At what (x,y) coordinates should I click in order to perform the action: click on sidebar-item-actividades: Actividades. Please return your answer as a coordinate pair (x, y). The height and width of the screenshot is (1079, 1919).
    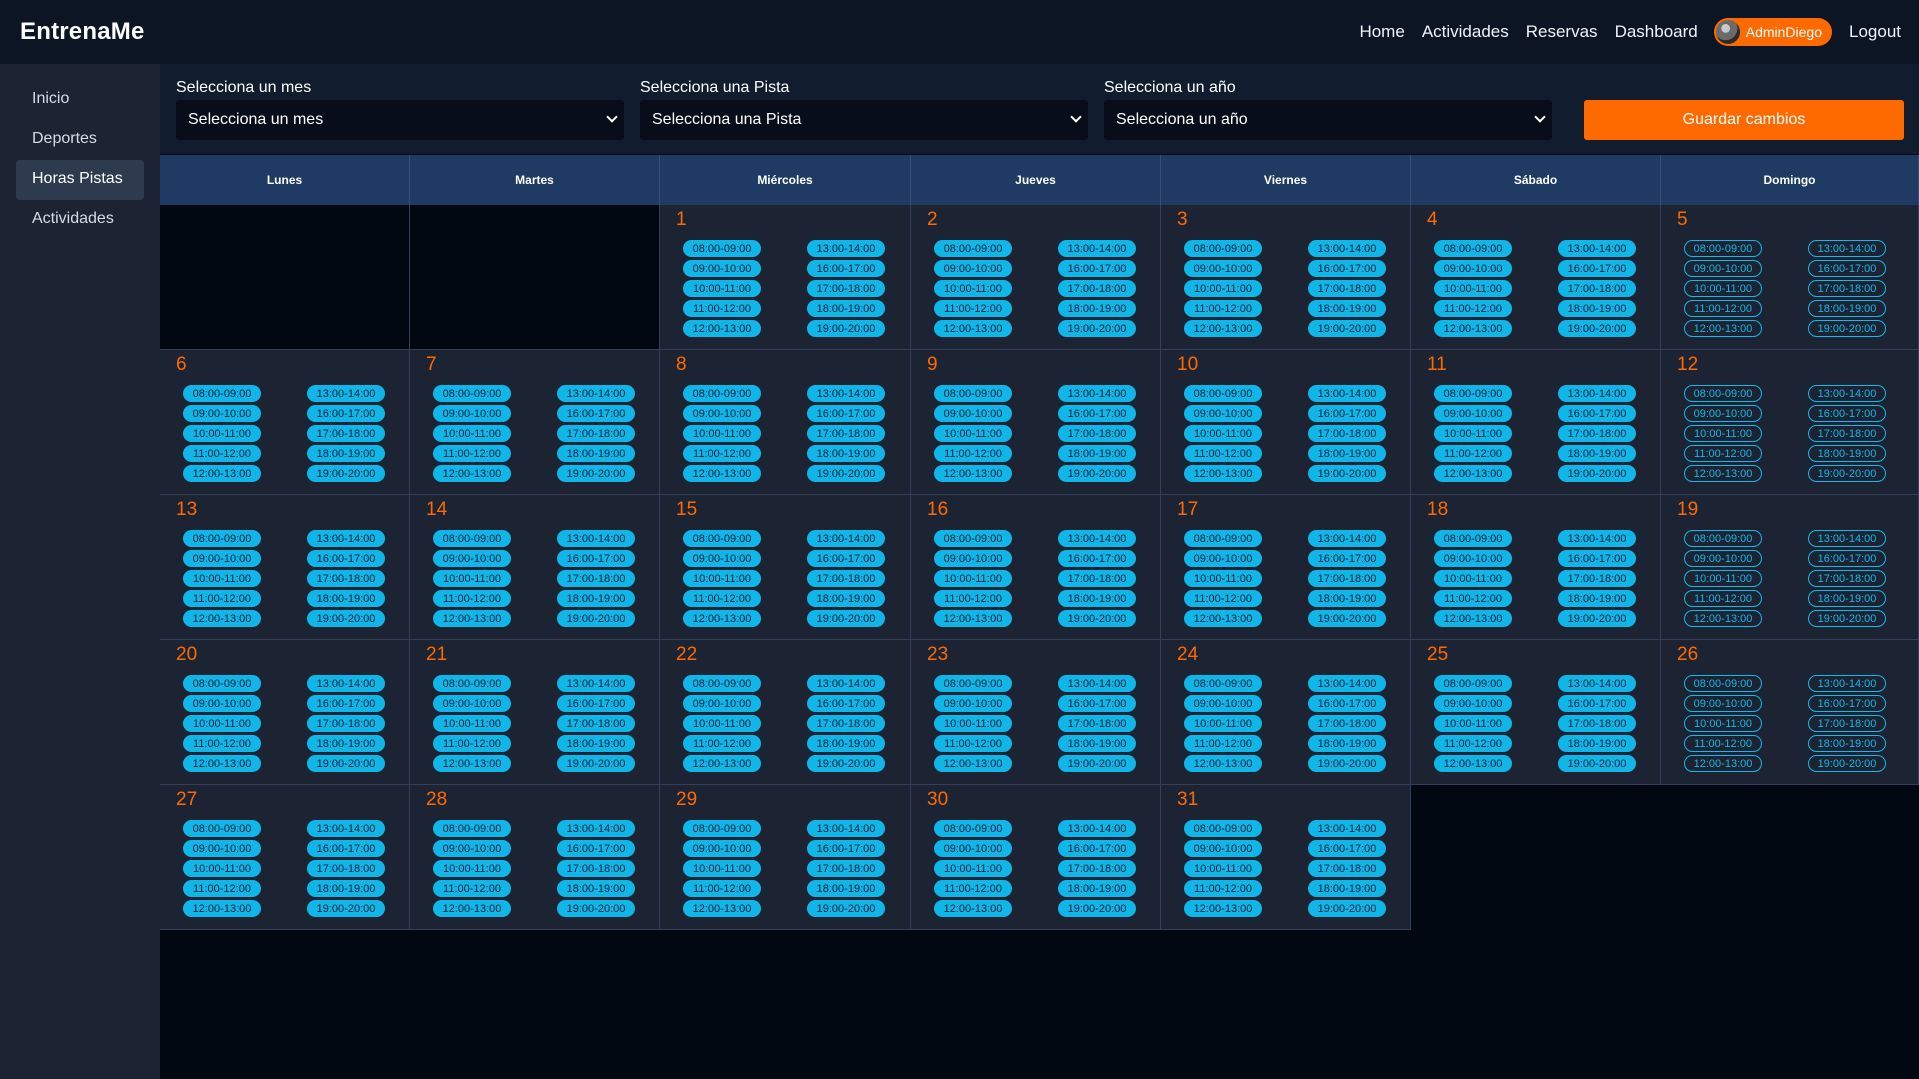
    Looking at the image, I should click on (80, 220).